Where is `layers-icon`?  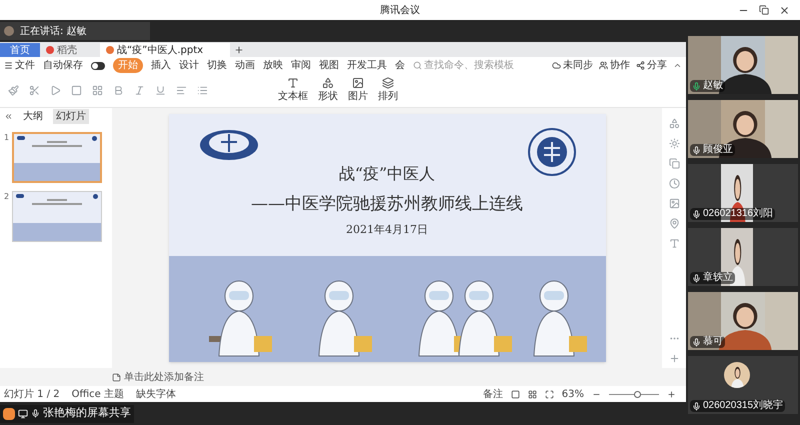
layers-icon is located at coordinates (388, 83).